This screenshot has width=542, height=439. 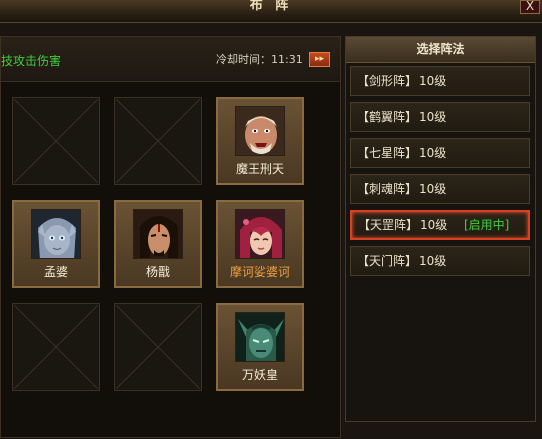 What do you see at coordinates (157, 272) in the screenshot?
I see `hero-name: 杨戬` at bounding box center [157, 272].